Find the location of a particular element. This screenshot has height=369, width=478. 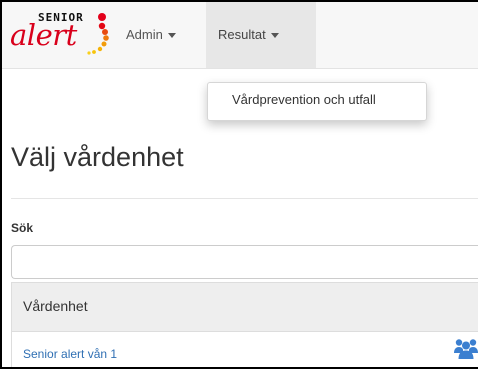

resultat-dropdown-menu: Vårdprevention och utfall is located at coordinates (317, 101).